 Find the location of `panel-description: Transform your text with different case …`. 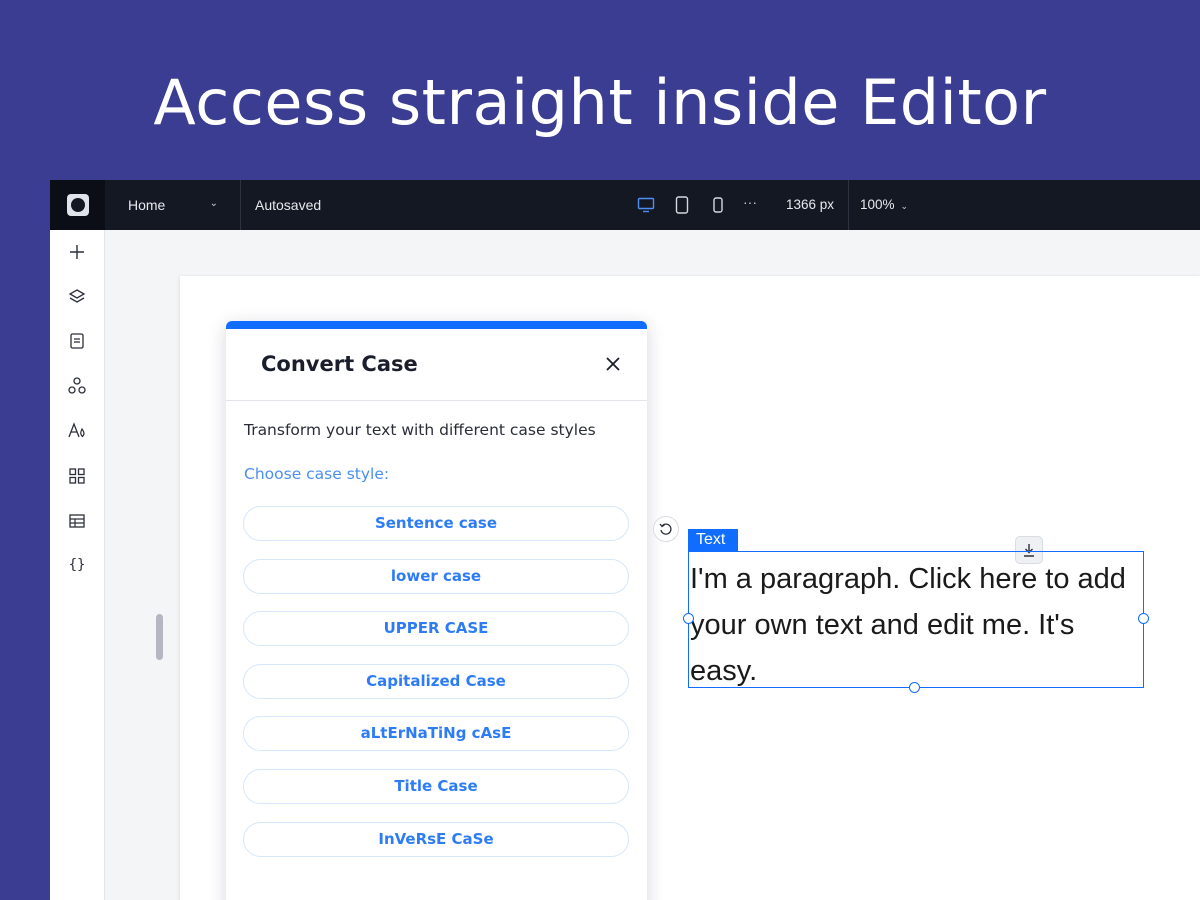

panel-description: Transform your text with different case … is located at coordinates (420, 430).